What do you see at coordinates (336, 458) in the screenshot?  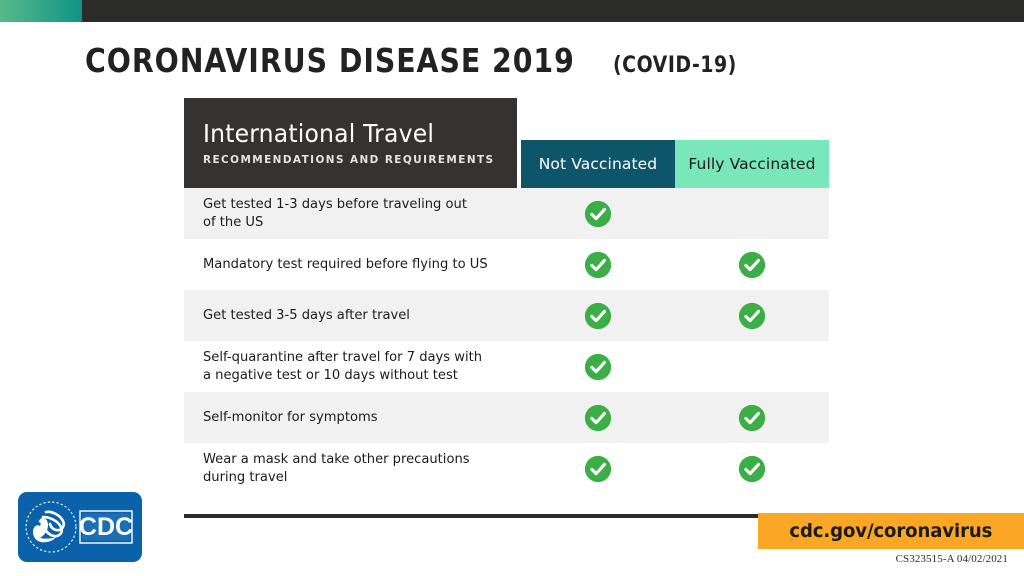 I see `row-label-line: Wear a mask and take other precautions` at bounding box center [336, 458].